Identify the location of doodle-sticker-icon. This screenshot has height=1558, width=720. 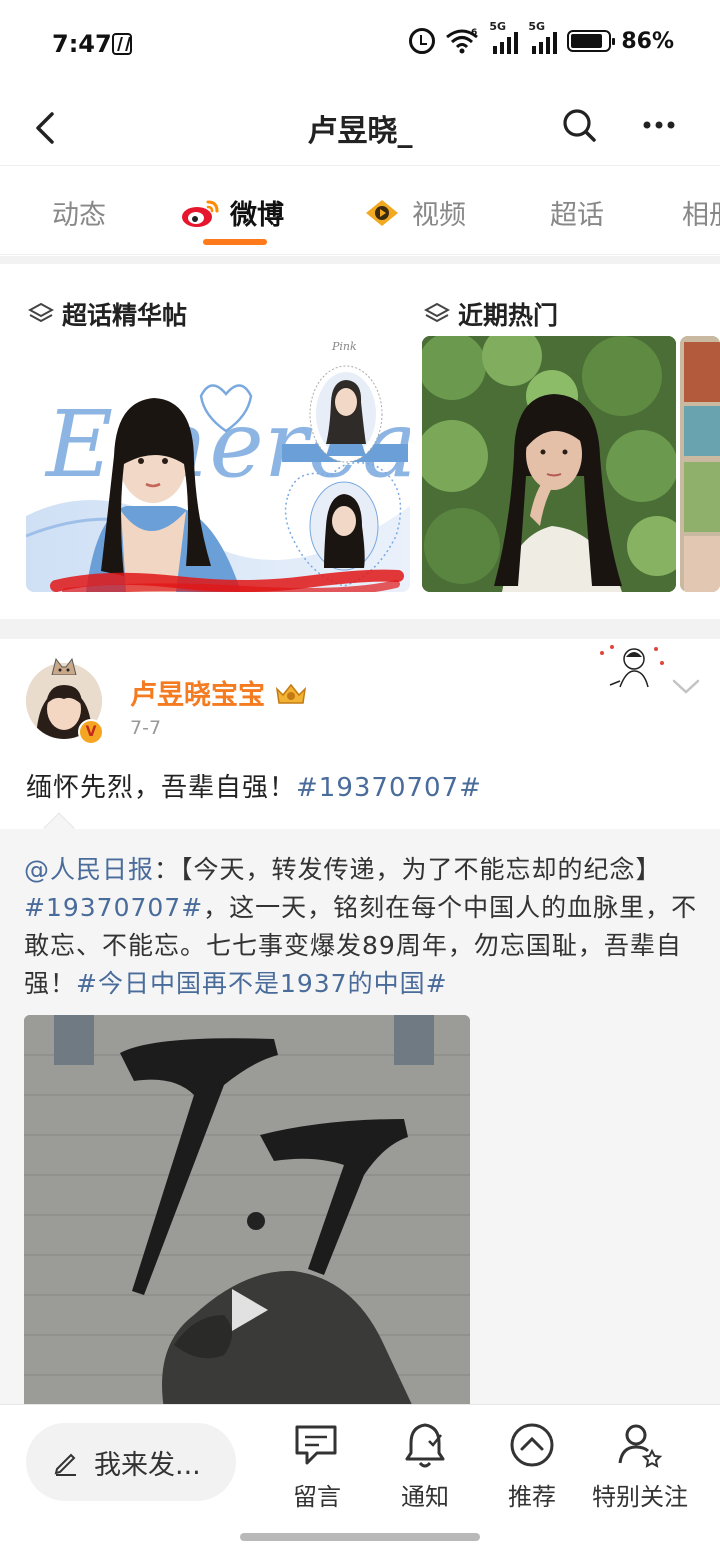
(632, 666).